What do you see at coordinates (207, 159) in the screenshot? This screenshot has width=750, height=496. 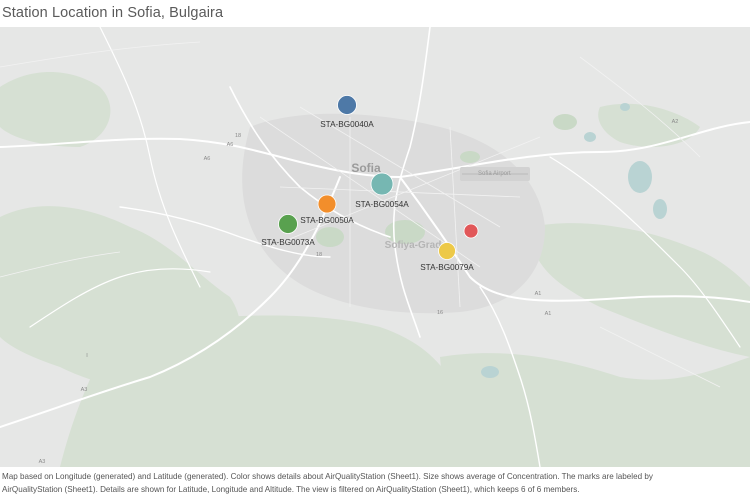 I see `road-label-a6: A6` at bounding box center [207, 159].